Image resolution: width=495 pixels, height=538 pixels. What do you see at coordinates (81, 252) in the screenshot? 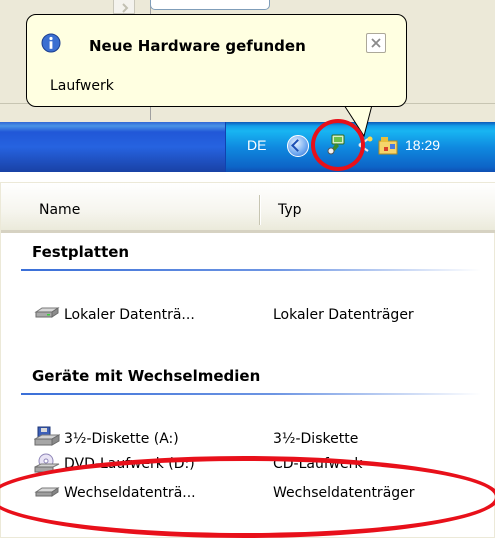
I see `group-title-hard-disks: Festplatten` at bounding box center [81, 252].